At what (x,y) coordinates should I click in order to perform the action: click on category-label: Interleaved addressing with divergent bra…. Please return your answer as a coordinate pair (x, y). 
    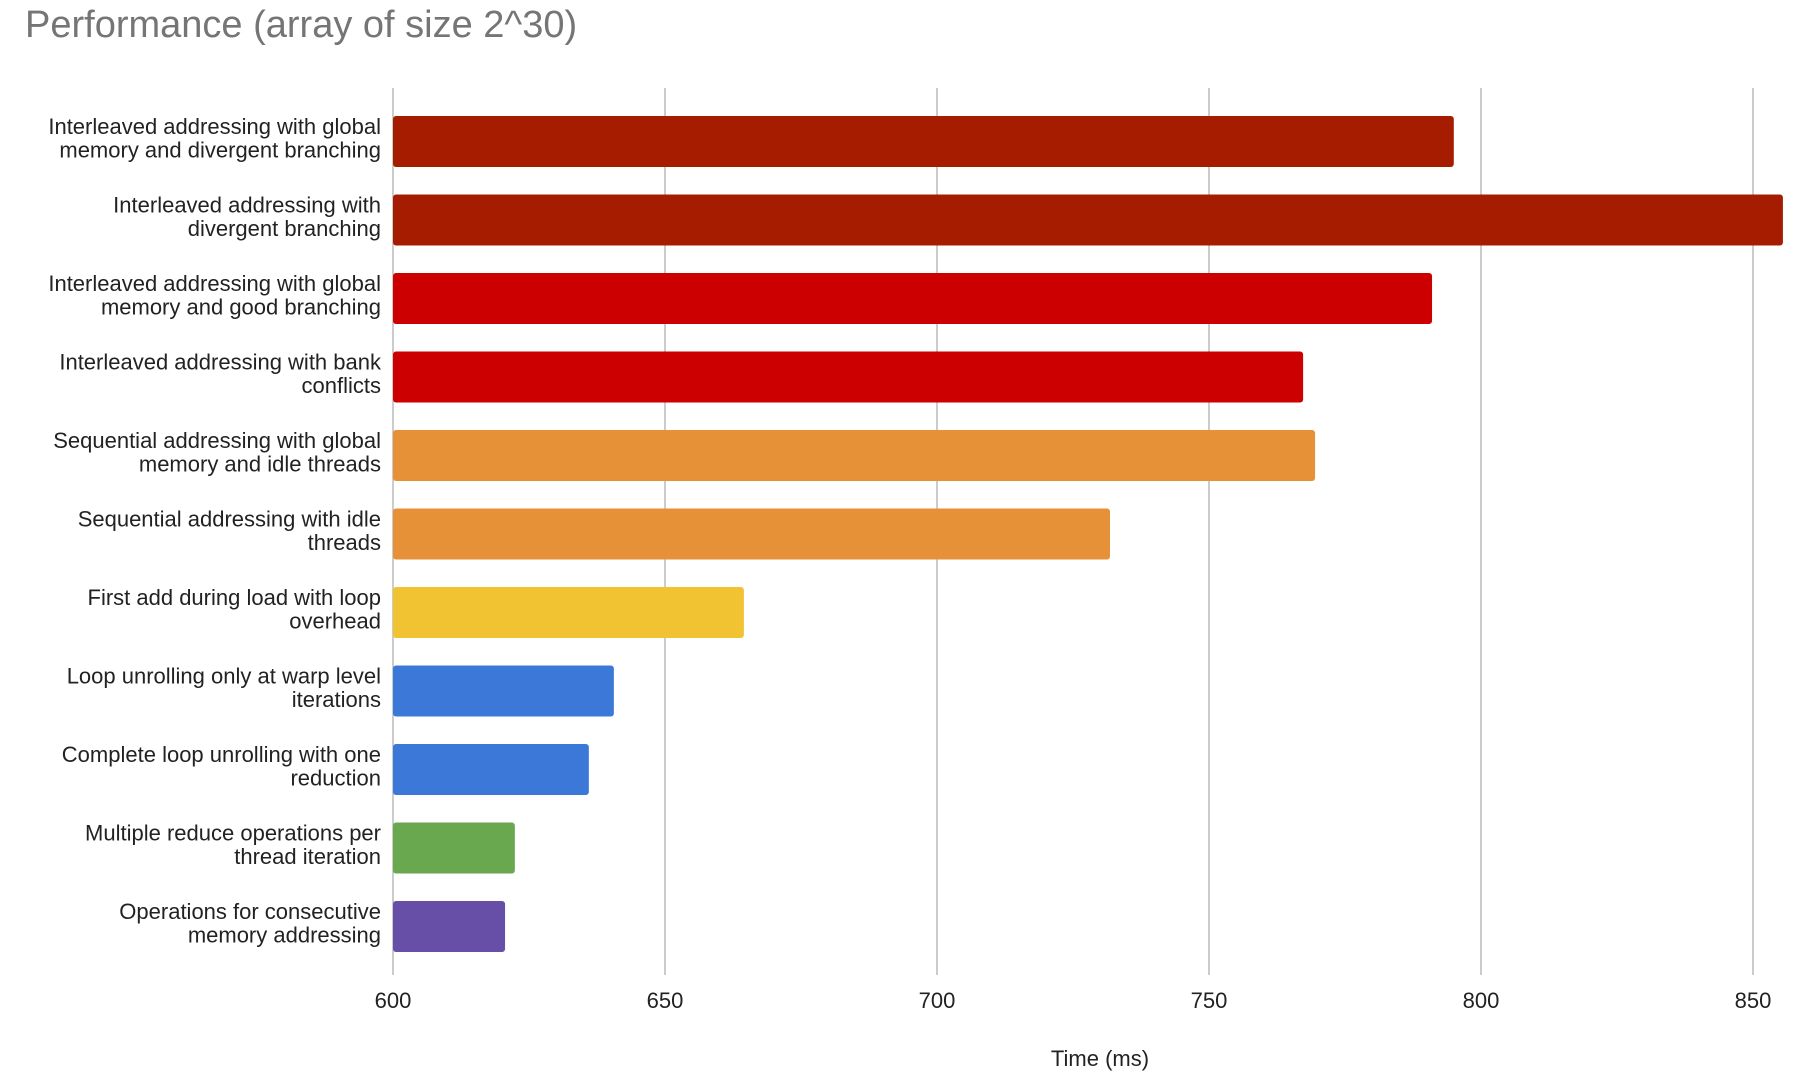
    Looking at the image, I should click on (247, 217).